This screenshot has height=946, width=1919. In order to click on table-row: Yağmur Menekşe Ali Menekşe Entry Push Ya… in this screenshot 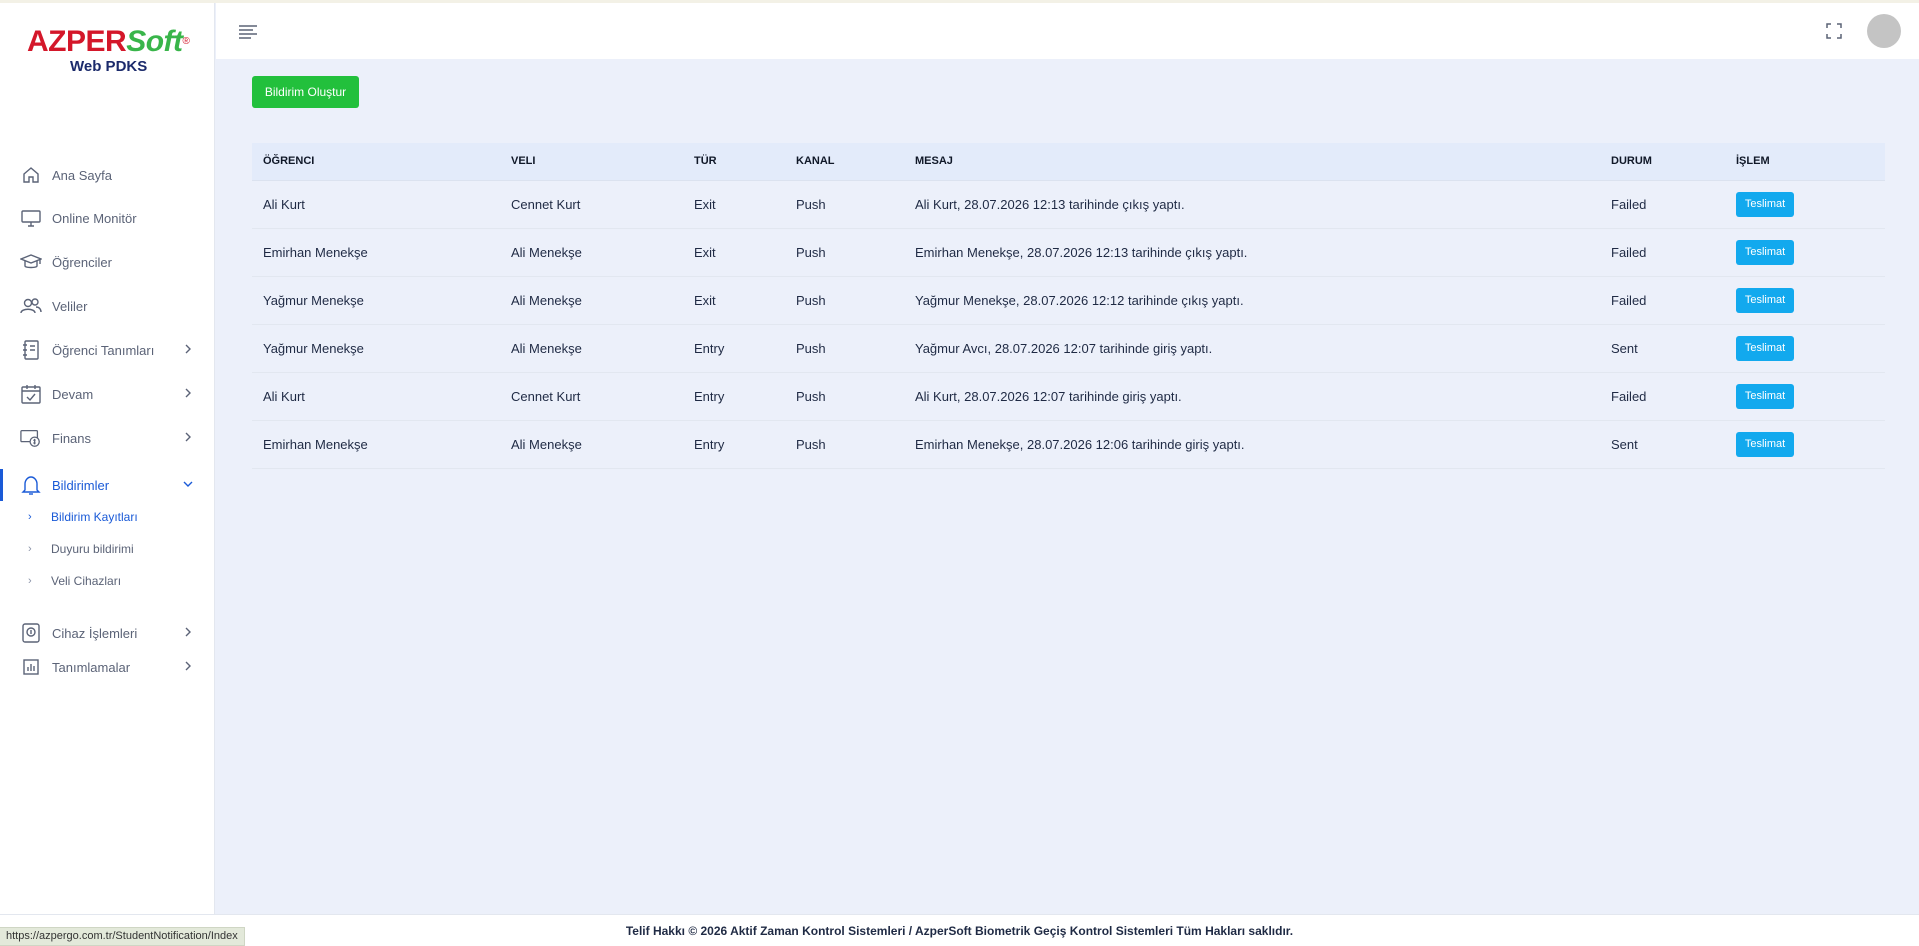, I will do `click(1068, 348)`.